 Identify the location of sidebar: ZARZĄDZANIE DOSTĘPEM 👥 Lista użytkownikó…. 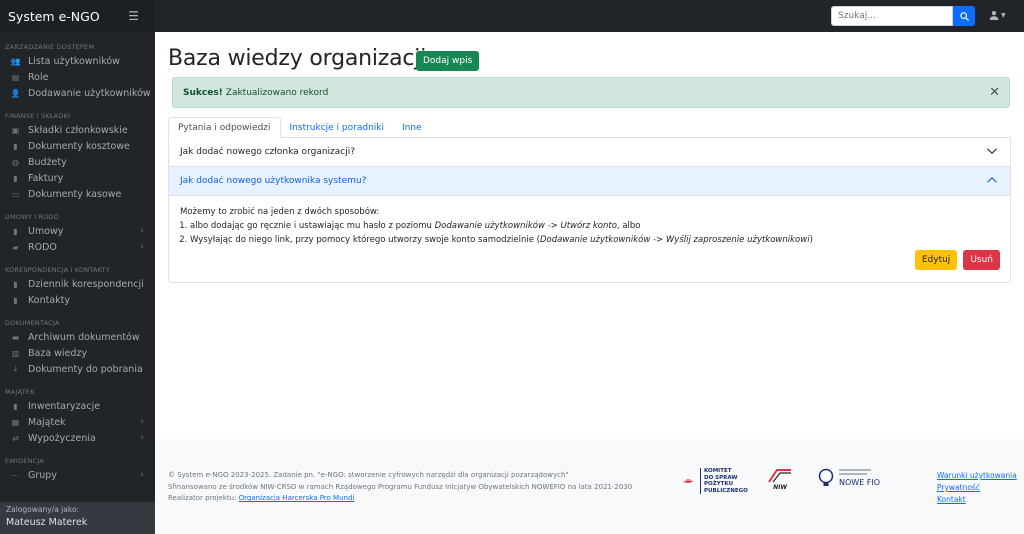
(77, 283).